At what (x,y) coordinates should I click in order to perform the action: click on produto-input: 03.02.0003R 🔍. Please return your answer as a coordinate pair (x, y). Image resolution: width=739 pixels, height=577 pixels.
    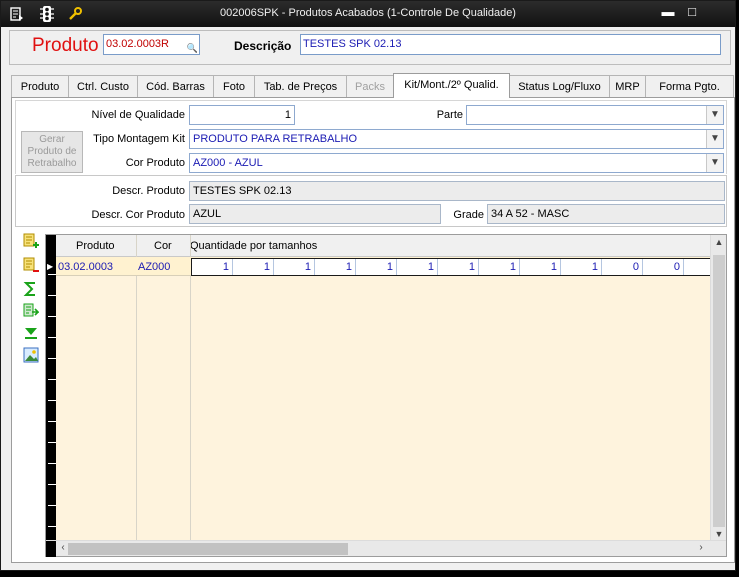
    Looking at the image, I should click on (151, 44).